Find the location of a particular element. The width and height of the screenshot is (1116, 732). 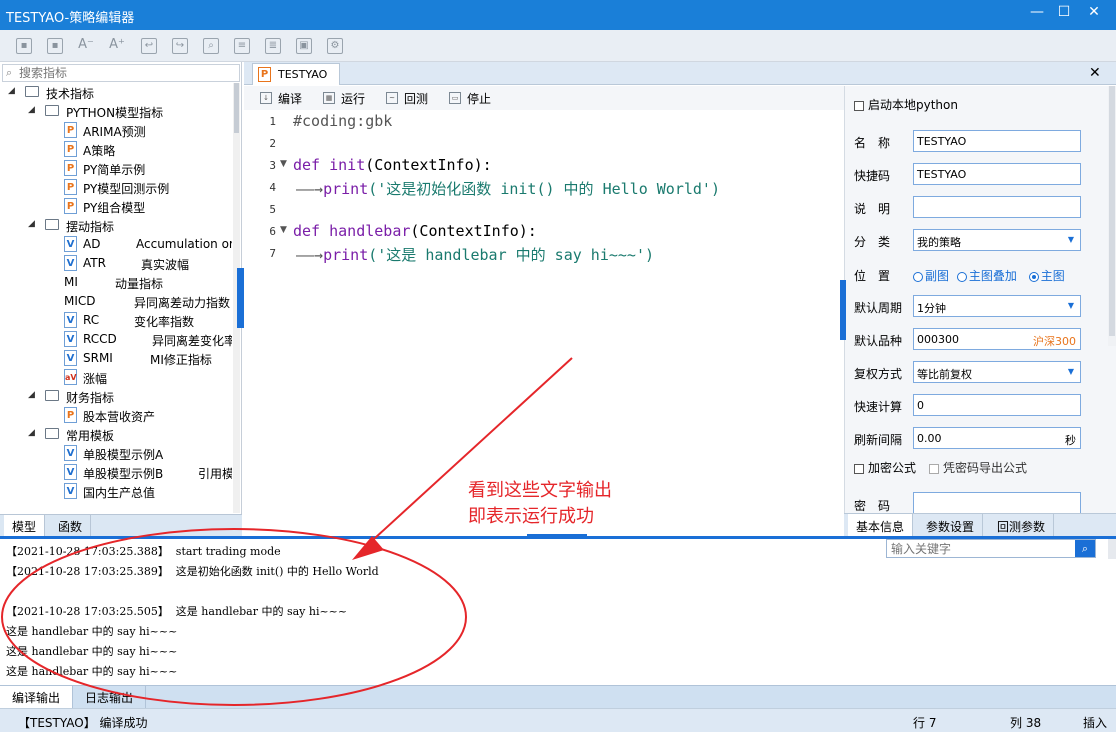

doc-list-icon: ≣ is located at coordinates (273, 46).